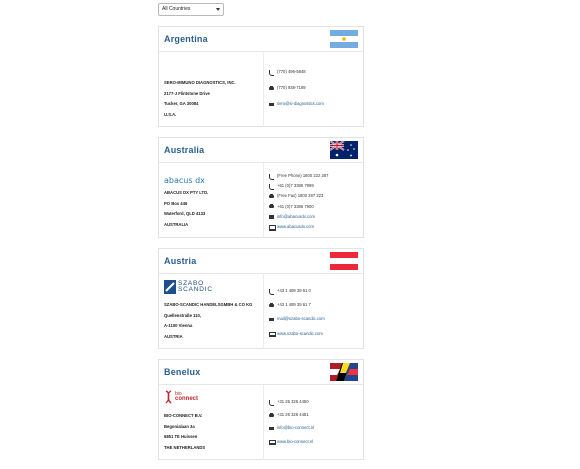  What do you see at coordinates (179, 426) in the screenshot?
I see `address-line: Begonialaan 3a` at bounding box center [179, 426].